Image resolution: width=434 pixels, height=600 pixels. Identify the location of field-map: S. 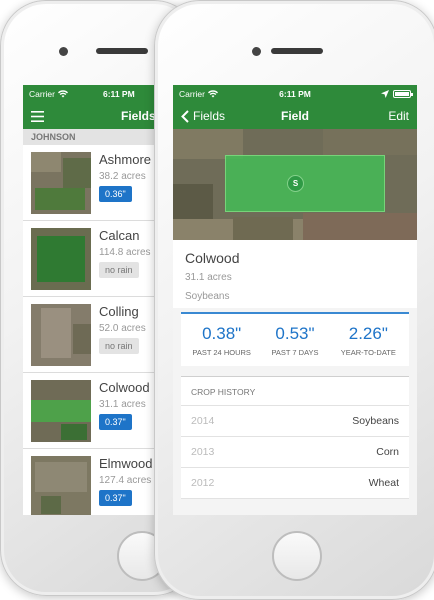
(295, 184).